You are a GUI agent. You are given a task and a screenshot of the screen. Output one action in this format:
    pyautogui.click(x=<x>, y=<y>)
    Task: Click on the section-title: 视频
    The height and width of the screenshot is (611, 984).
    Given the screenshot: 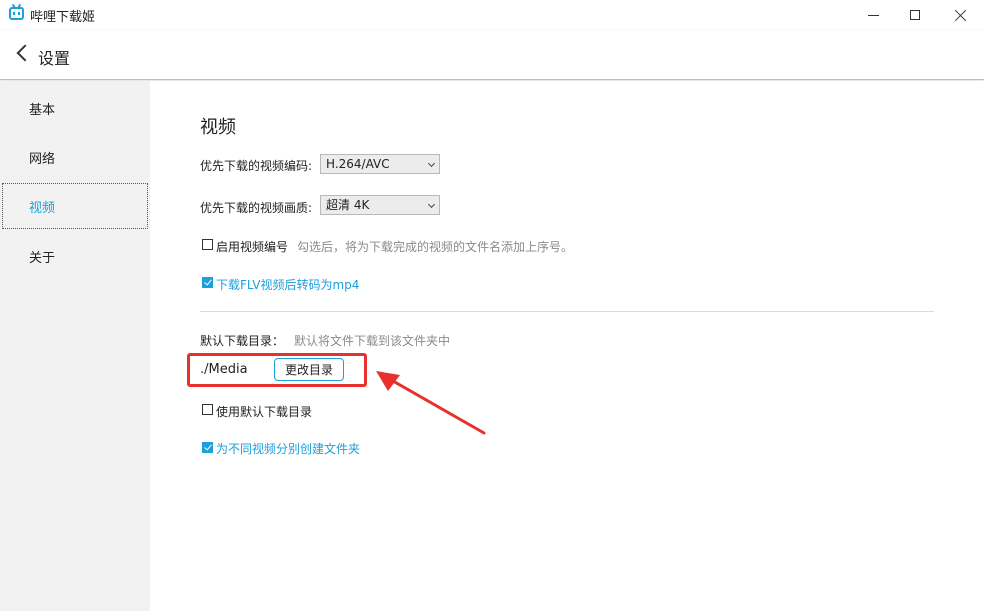 What is the action you would take?
    pyautogui.click(x=218, y=127)
    